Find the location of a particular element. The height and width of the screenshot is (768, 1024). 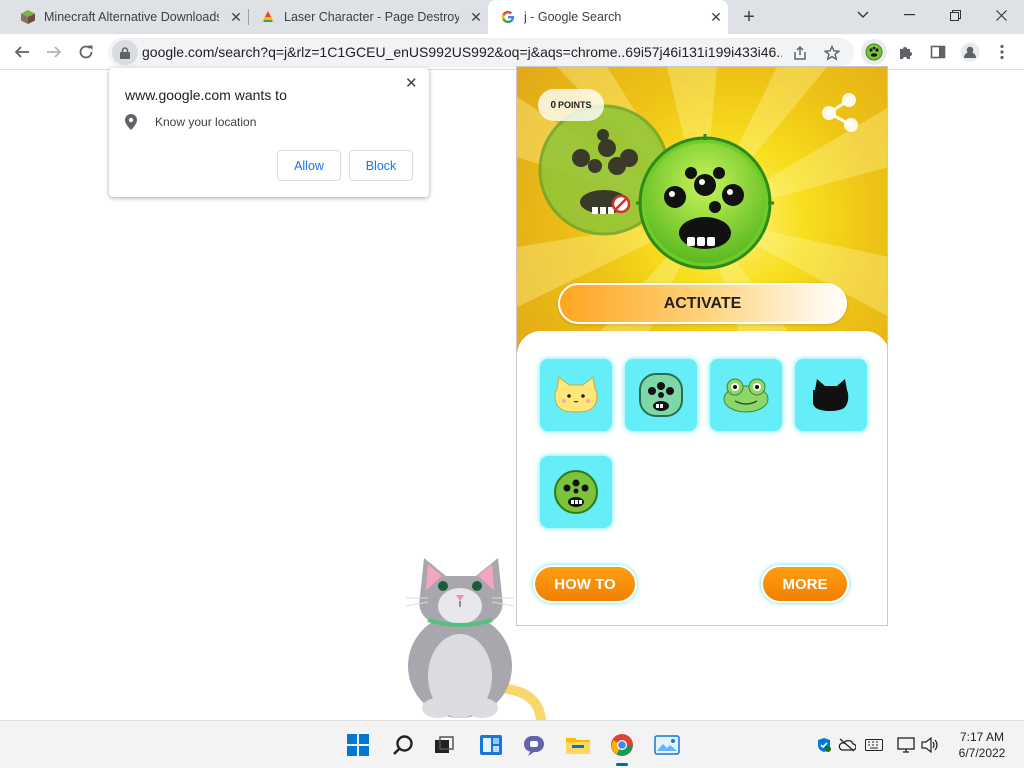

clock-time: 7:17 AM is located at coordinates (982, 737).